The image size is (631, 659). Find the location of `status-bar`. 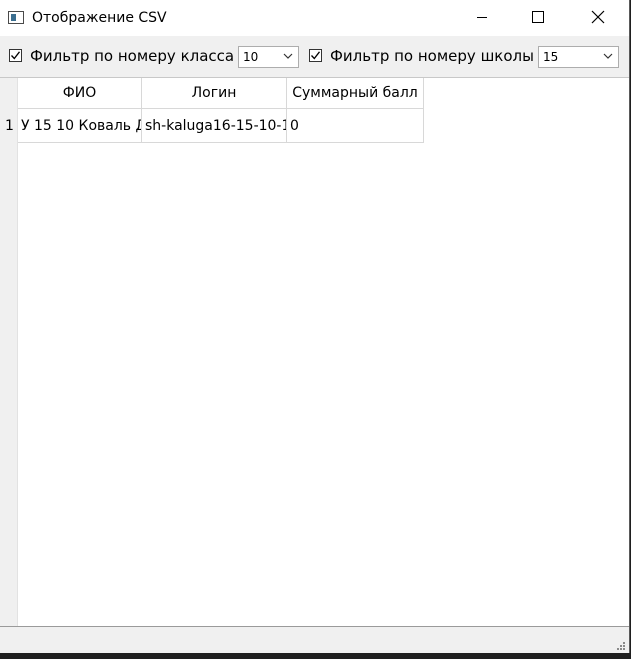

status-bar is located at coordinates (314, 639).